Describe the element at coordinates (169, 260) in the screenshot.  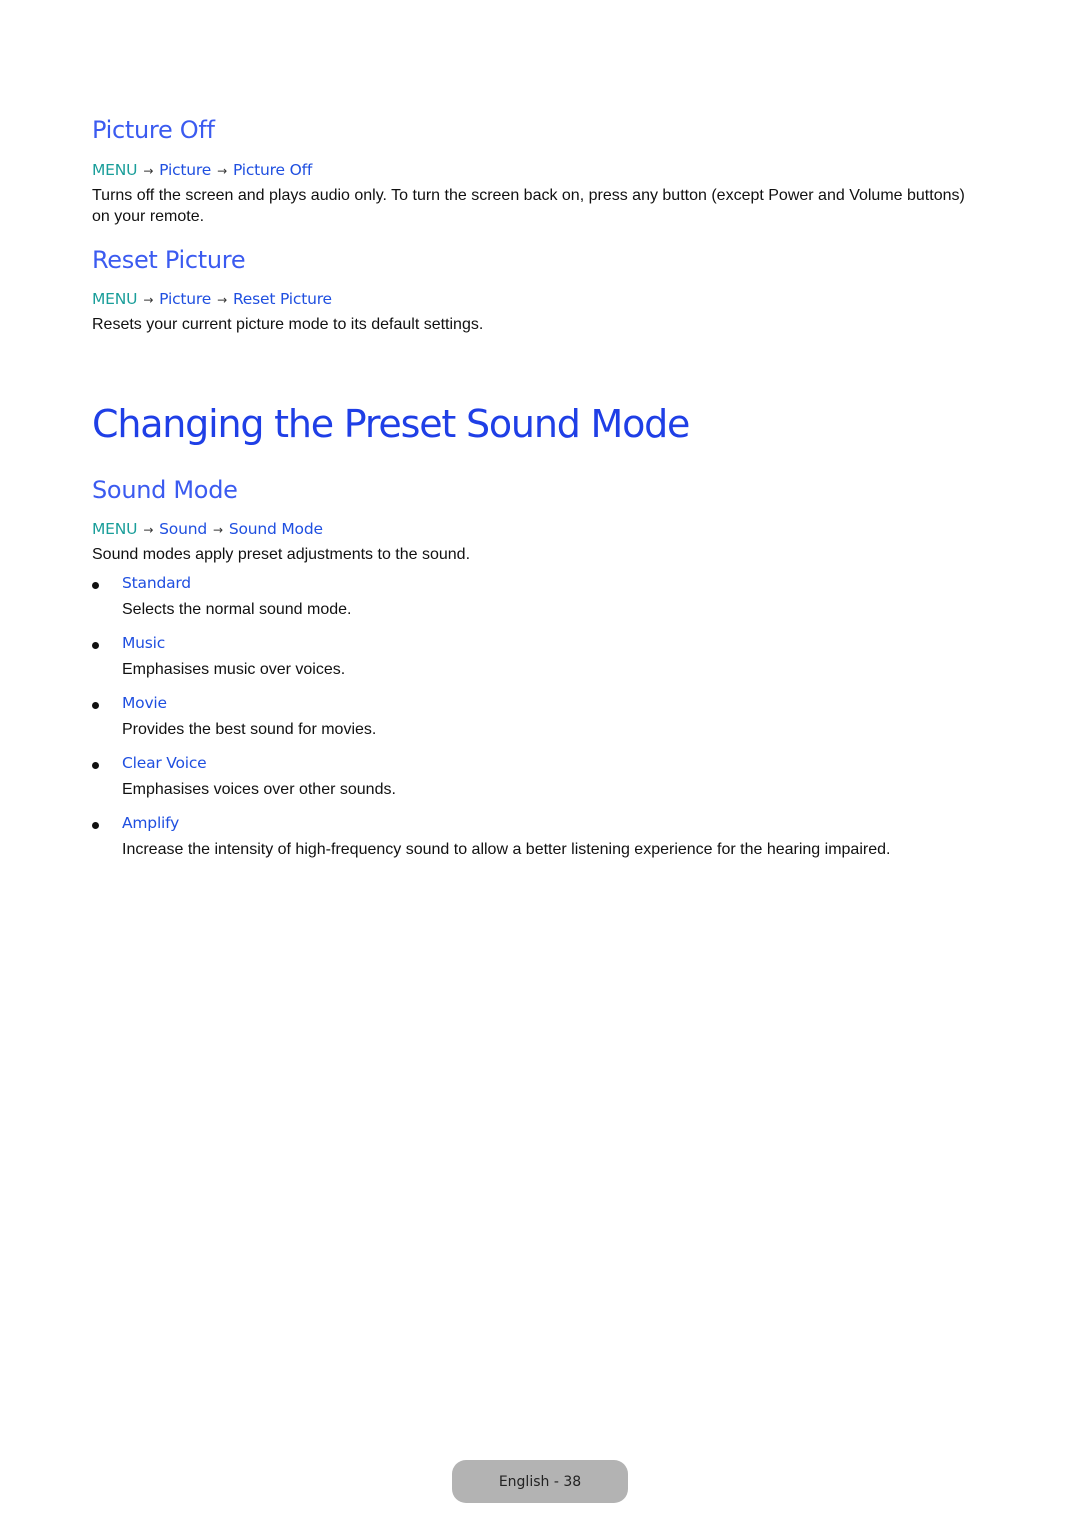
I see `section-title-reset-picture: Reset Picture` at that location.